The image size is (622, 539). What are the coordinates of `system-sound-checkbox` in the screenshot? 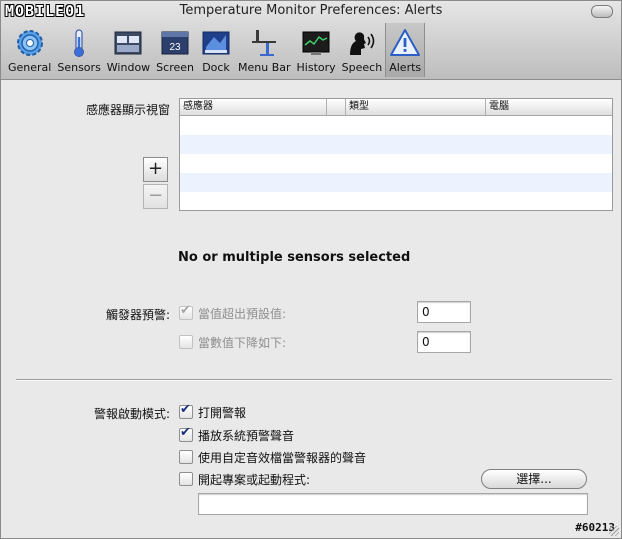 It's located at (186, 433).